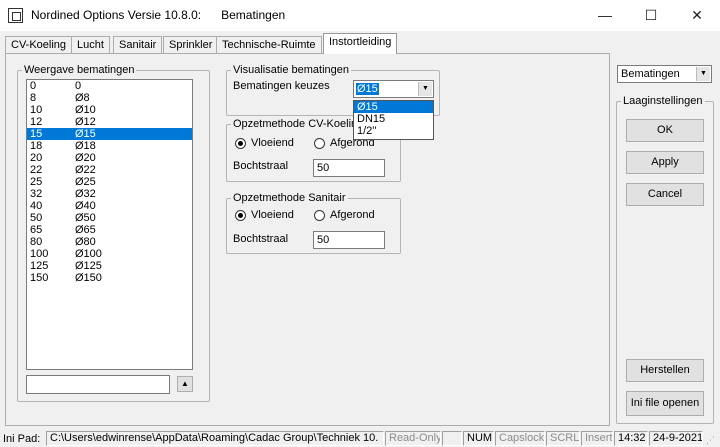 This screenshot has height=447, width=720. Describe the element at coordinates (665, 162) in the screenshot. I see `apply-button: Apply` at that location.